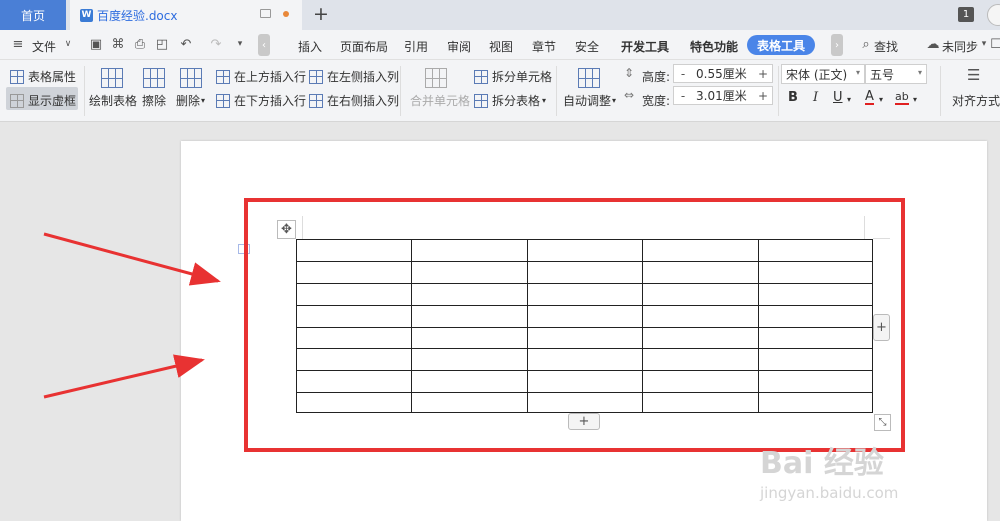  Describe the element at coordinates (822, 463) in the screenshot. I see `watermark-line1: Bai 经验` at that location.